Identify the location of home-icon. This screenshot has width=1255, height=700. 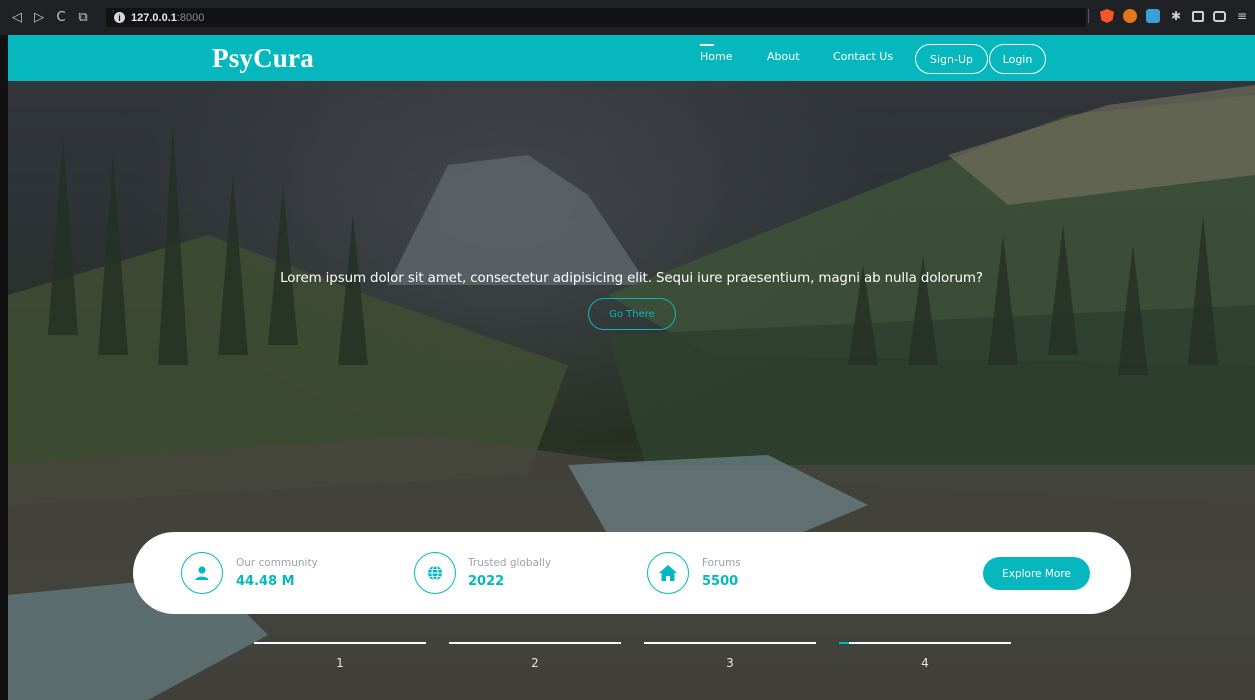
(668, 573).